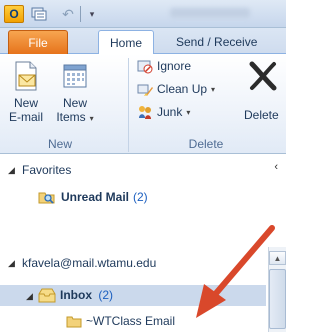 The image size is (320, 332). Describe the element at coordinates (264, 76) in the screenshot. I see `delete-icon` at that location.